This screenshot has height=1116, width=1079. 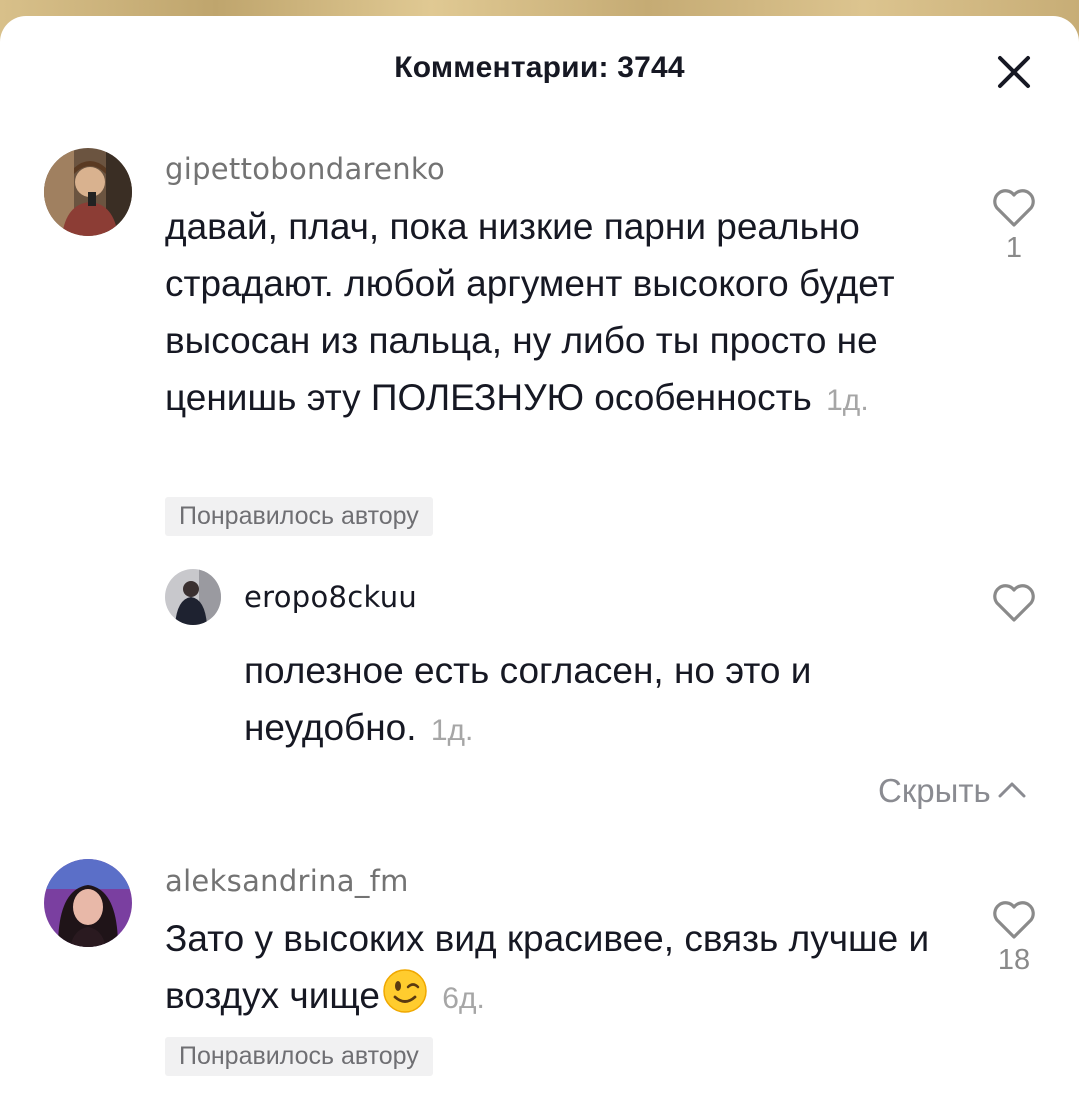 What do you see at coordinates (193, 597) in the screenshot?
I see `reply-avatar` at bounding box center [193, 597].